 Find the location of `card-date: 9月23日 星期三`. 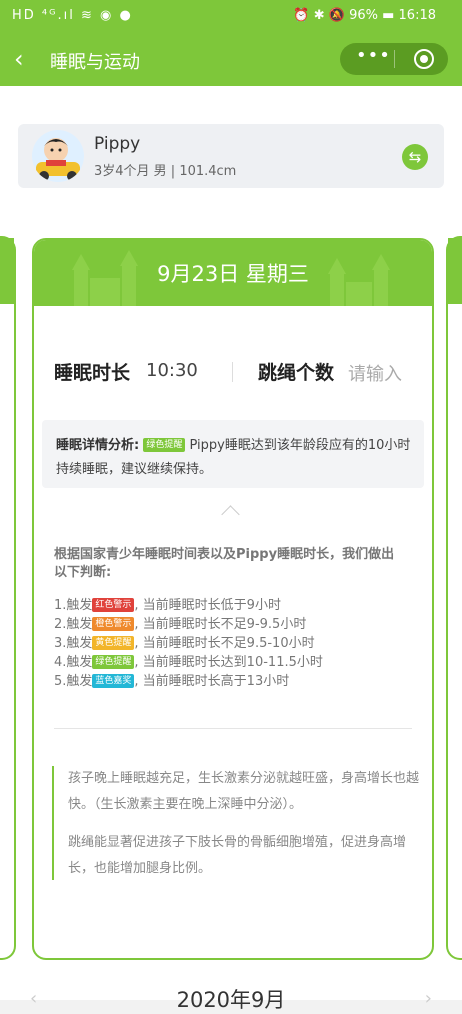

card-date: 9月23日 星期三 is located at coordinates (233, 274).